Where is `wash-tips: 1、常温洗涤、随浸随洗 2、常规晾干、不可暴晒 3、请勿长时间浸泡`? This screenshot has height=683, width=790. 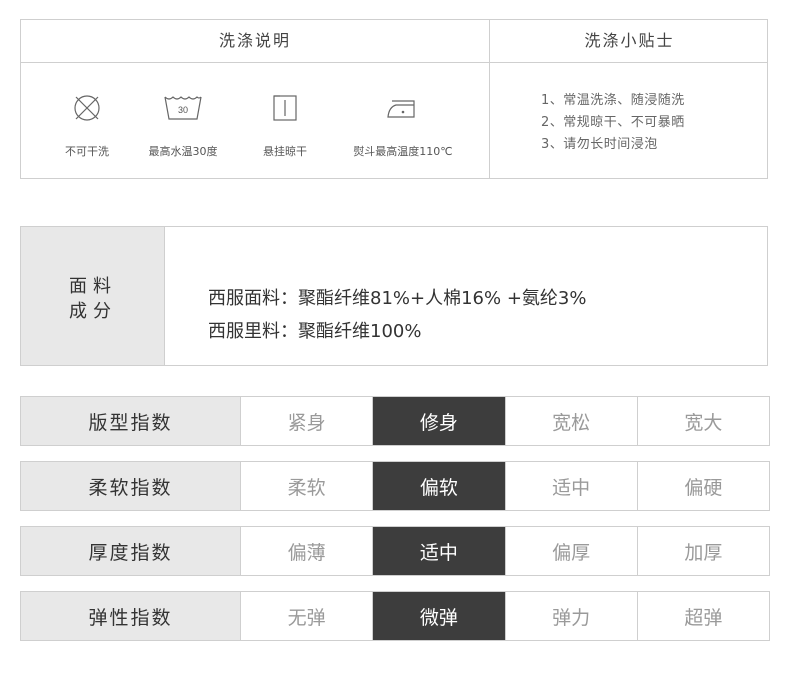
wash-tips: 1、常温洗涤、随浸随洗 2、常规晾干、不可暴晒 3、请勿长时间浸泡 is located at coordinates (613, 123).